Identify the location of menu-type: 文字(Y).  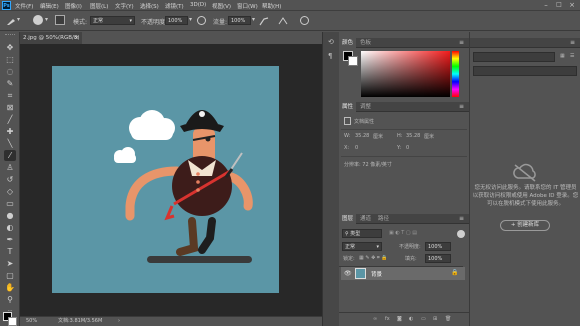
(124, 6).